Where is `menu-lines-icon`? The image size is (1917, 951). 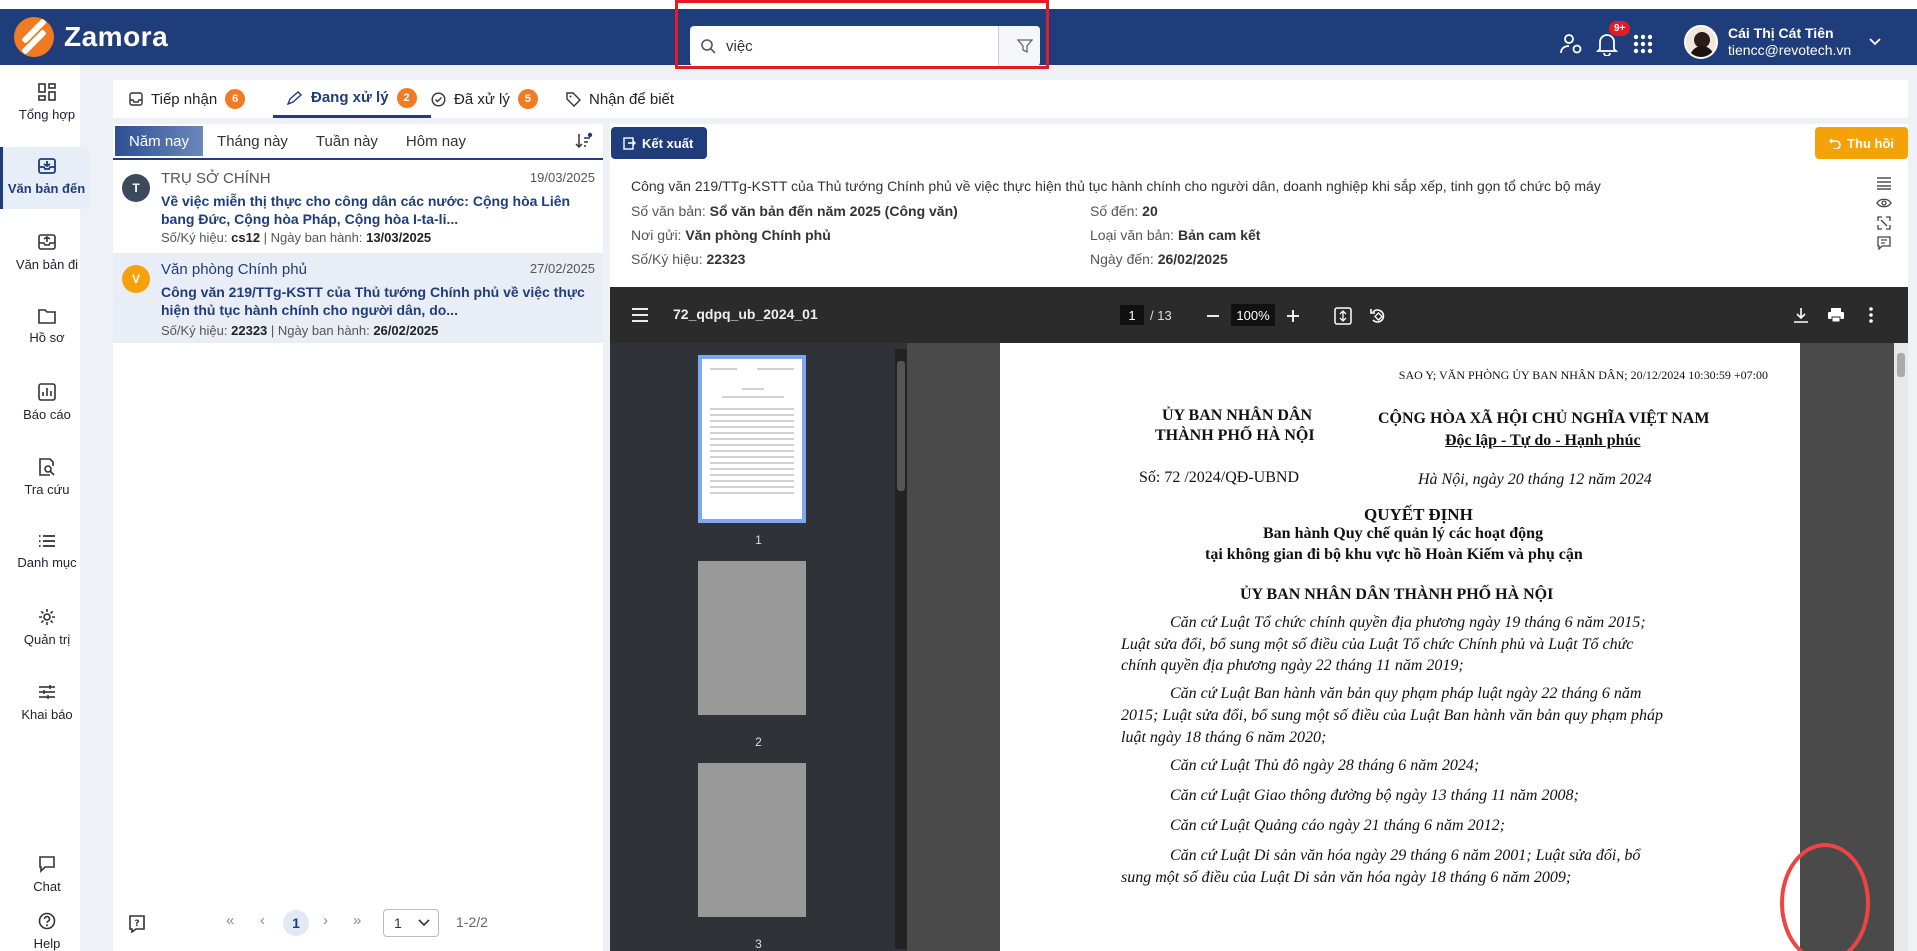 menu-lines-icon is located at coordinates (1884, 183).